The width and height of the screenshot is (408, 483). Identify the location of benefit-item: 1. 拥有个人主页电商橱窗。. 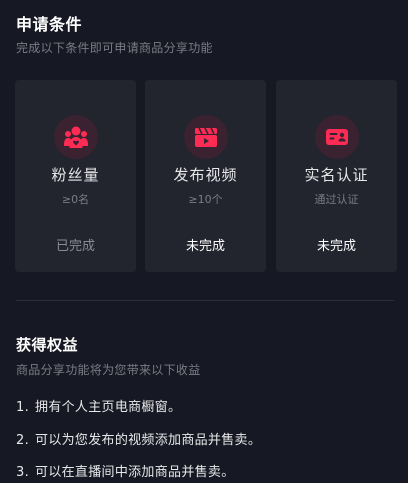
(98, 405).